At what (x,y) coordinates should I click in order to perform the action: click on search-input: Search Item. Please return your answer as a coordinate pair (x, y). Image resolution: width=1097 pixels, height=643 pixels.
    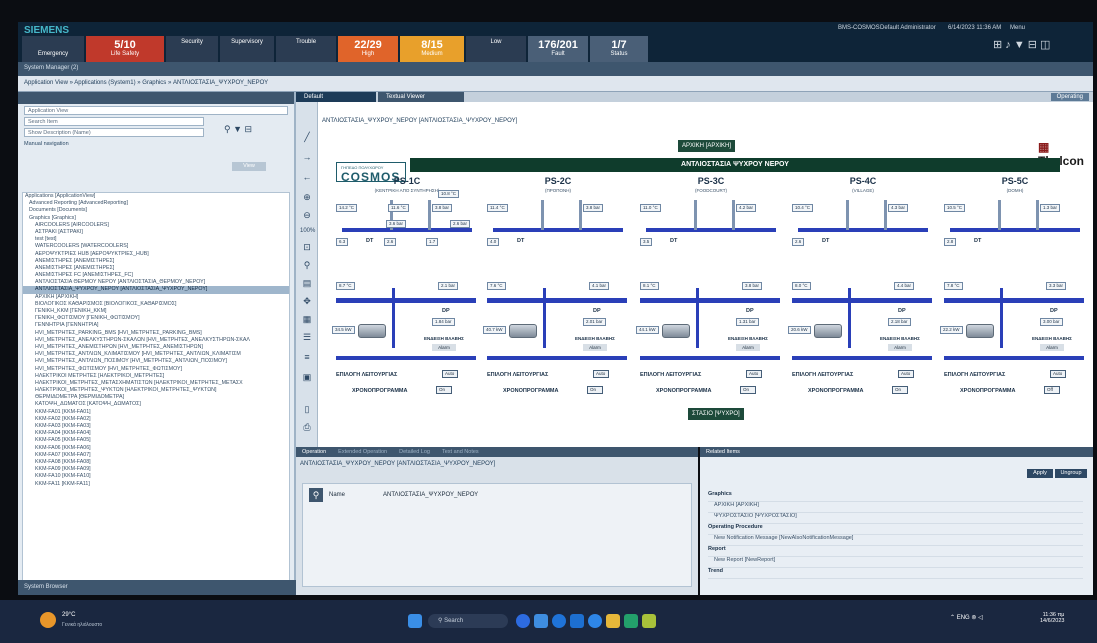
    Looking at the image, I should click on (114, 121).